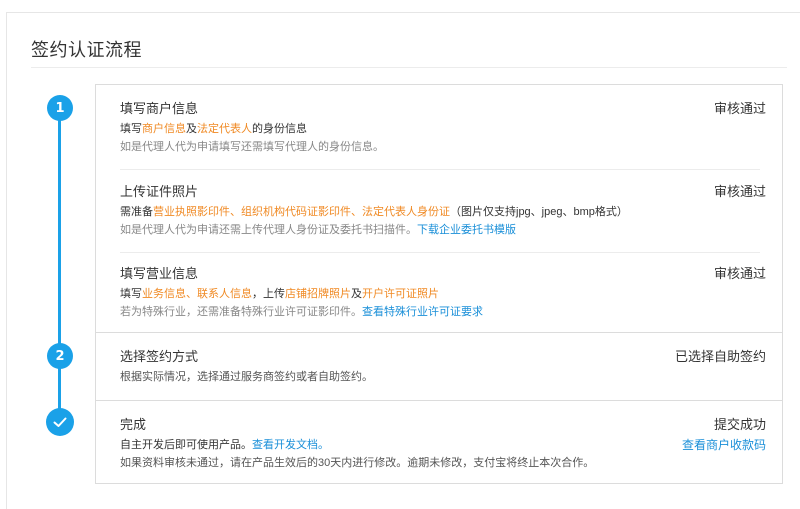  I want to click on legal-id-highlight: 法定代表人身份证, so click(406, 212).